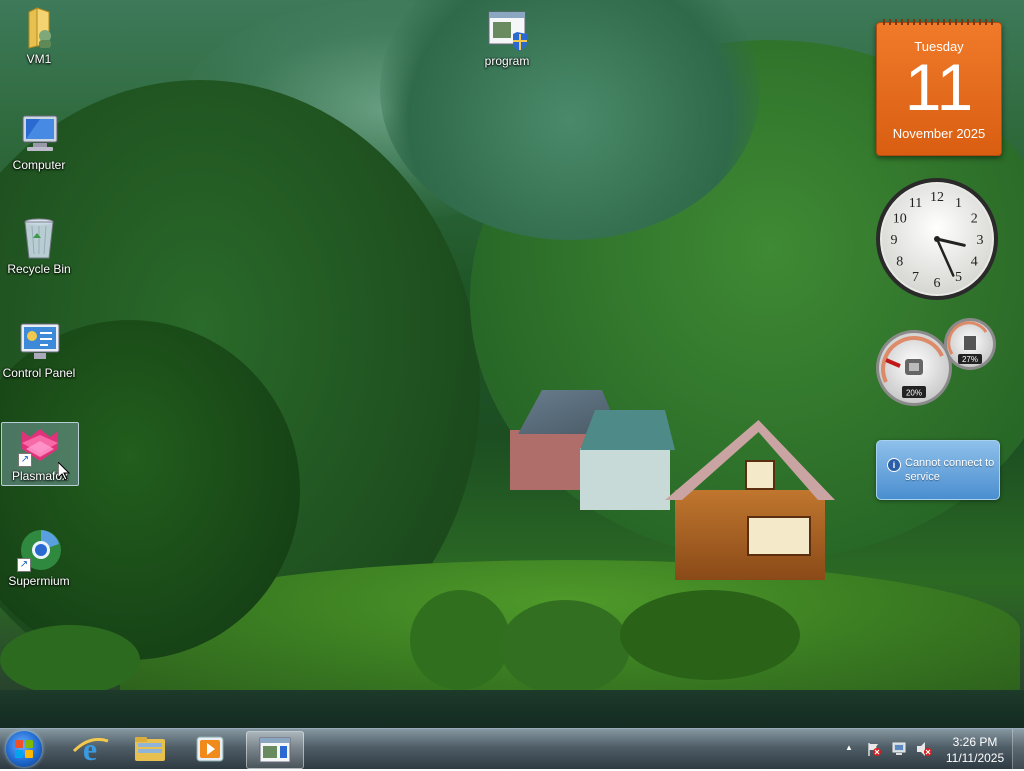  I want to click on clock-number: 6, so click(937, 283).